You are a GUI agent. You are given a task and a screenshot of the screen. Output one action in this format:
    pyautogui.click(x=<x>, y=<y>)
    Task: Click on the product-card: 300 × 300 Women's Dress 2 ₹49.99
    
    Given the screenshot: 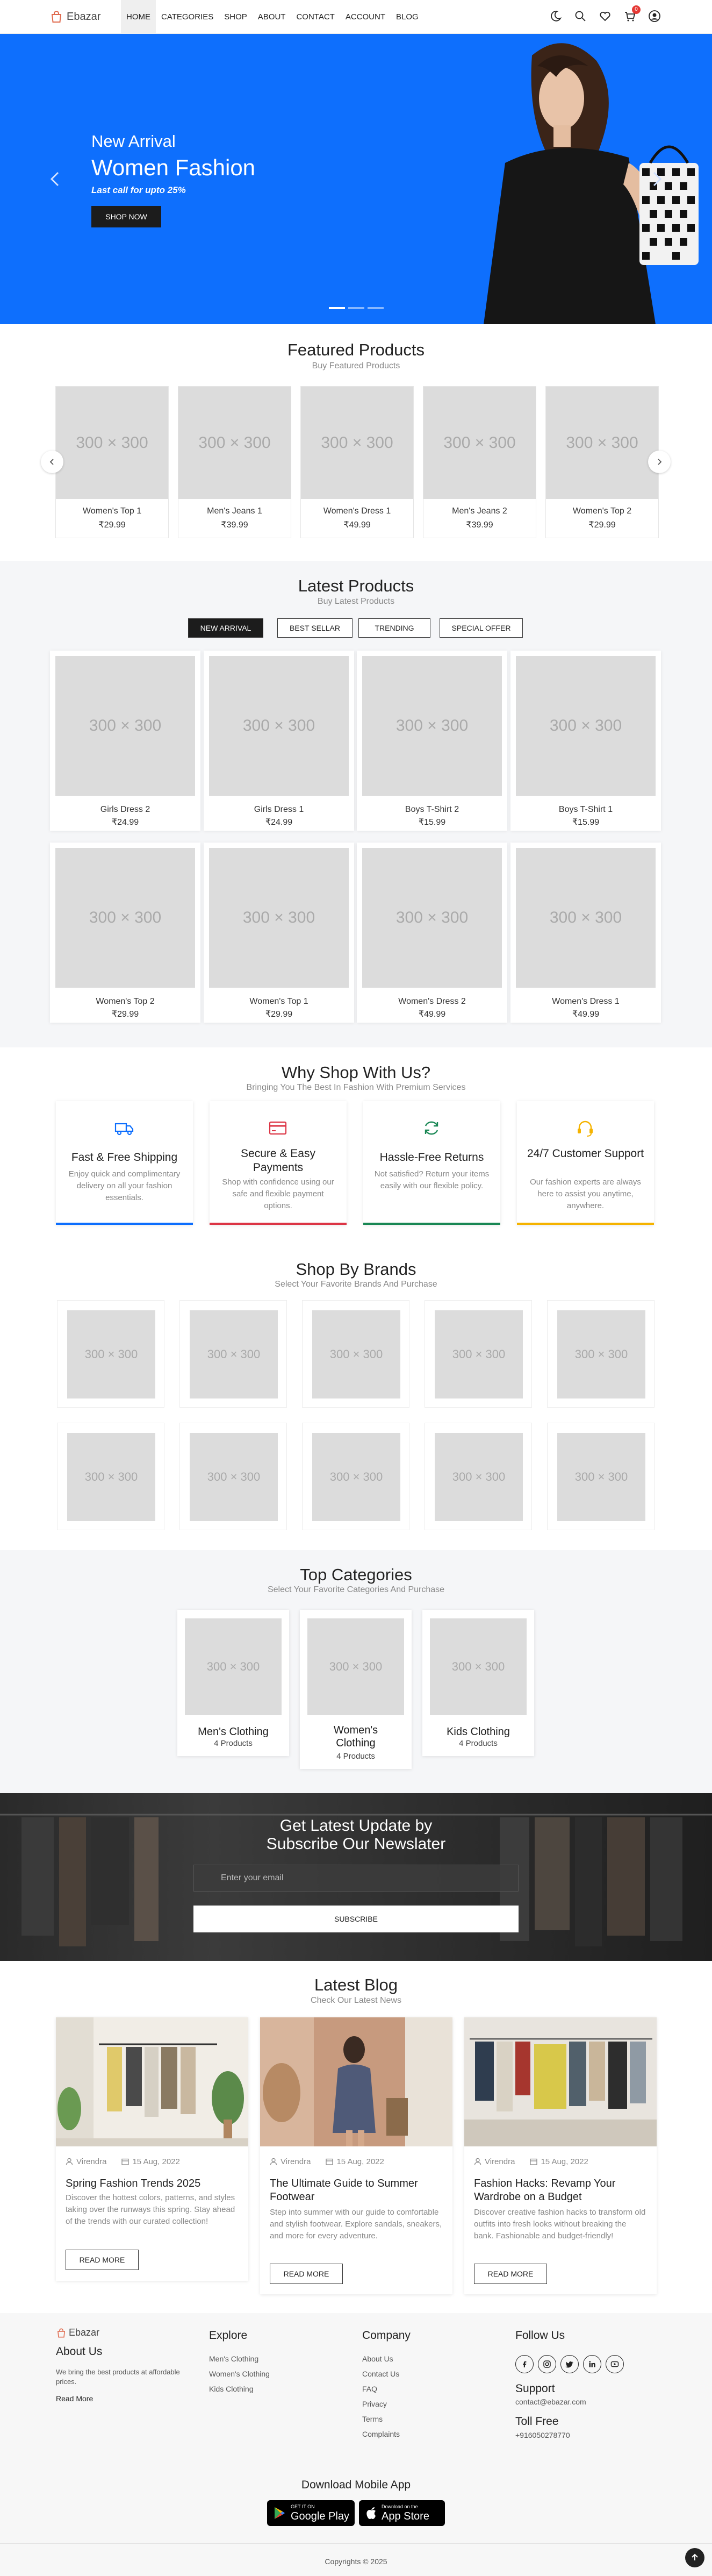 What is the action you would take?
    pyautogui.click(x=432, y=933)
    